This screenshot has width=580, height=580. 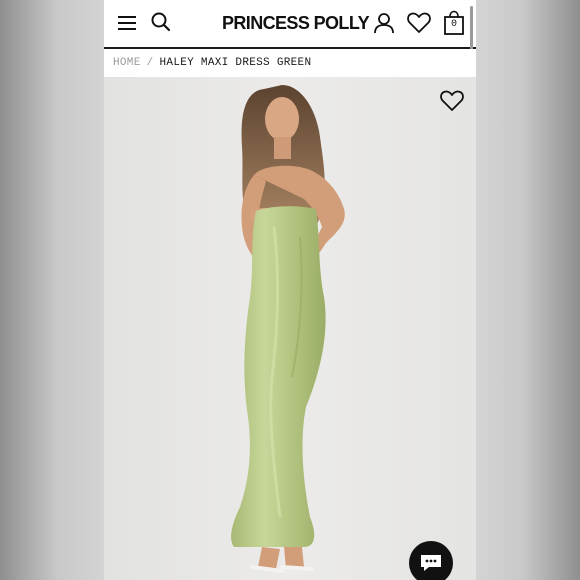 I want to click on breadcrumb: HOME / HALEY MAXI DRESS GREEN, so click(x=290, y=62).